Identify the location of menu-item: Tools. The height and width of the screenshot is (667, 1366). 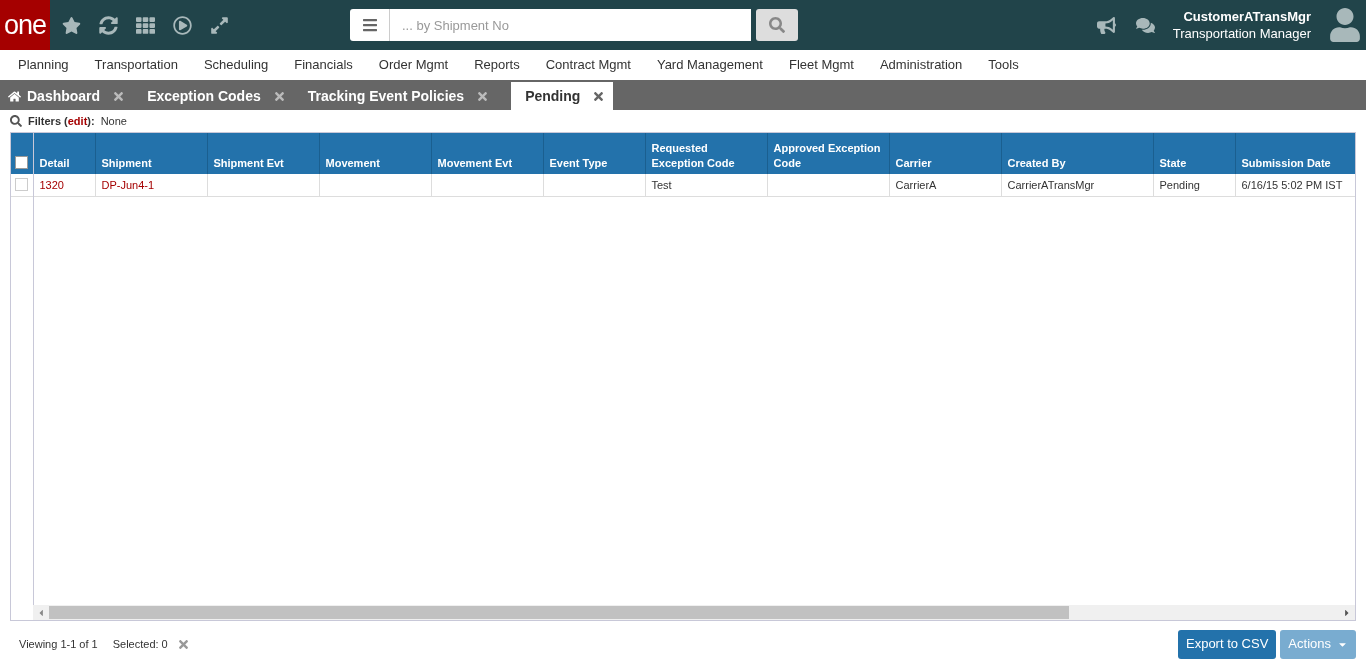
(1003, 65).